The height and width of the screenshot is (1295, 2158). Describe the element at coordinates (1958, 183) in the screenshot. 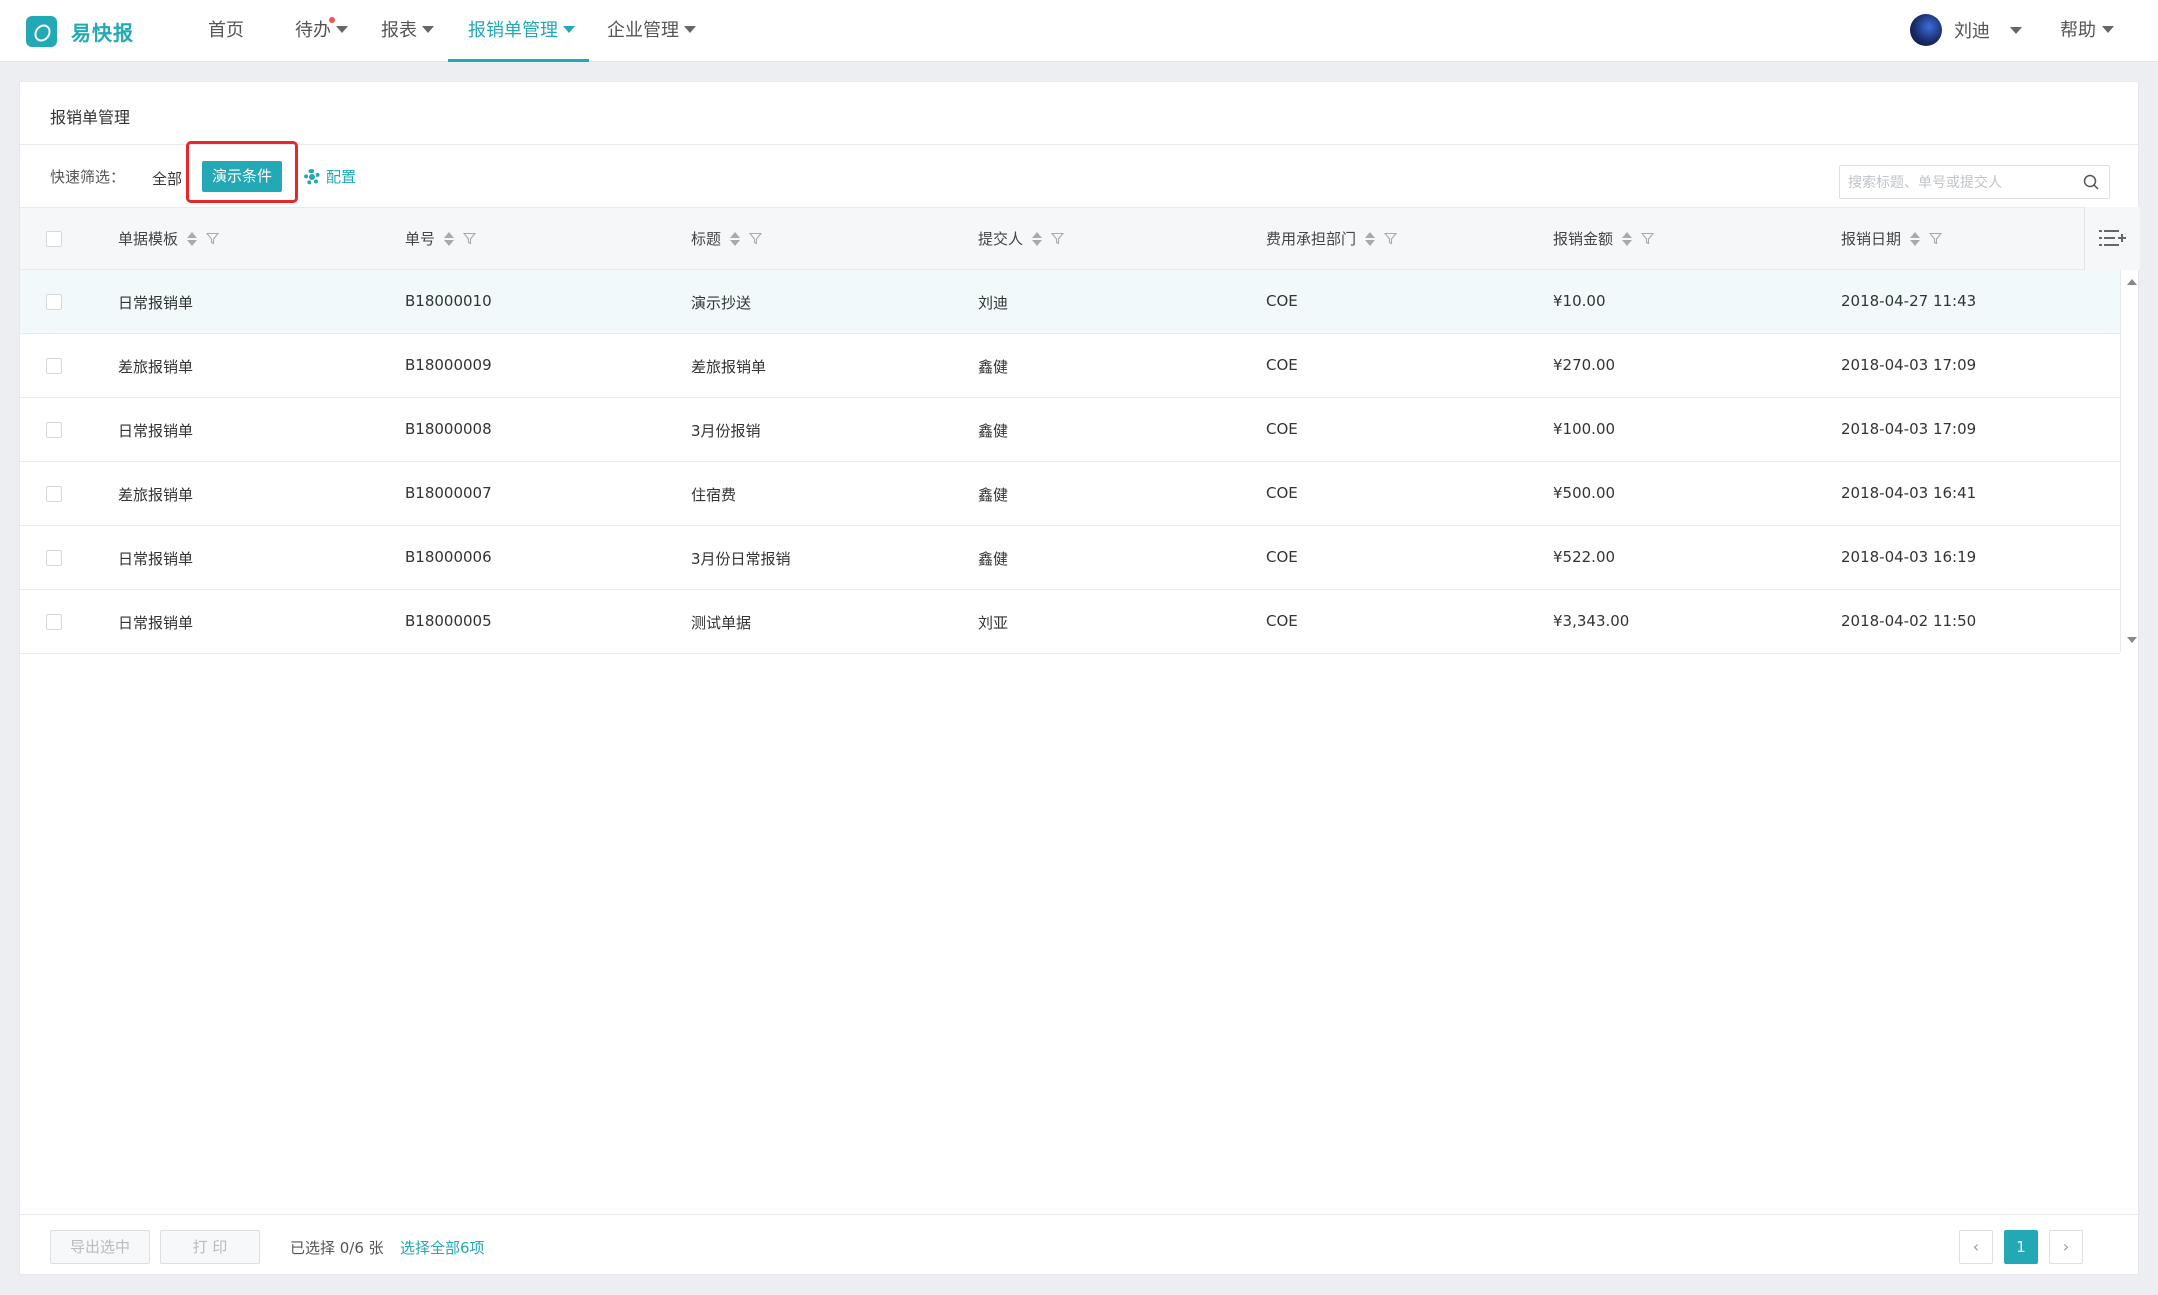

I see `search-input` at that location.